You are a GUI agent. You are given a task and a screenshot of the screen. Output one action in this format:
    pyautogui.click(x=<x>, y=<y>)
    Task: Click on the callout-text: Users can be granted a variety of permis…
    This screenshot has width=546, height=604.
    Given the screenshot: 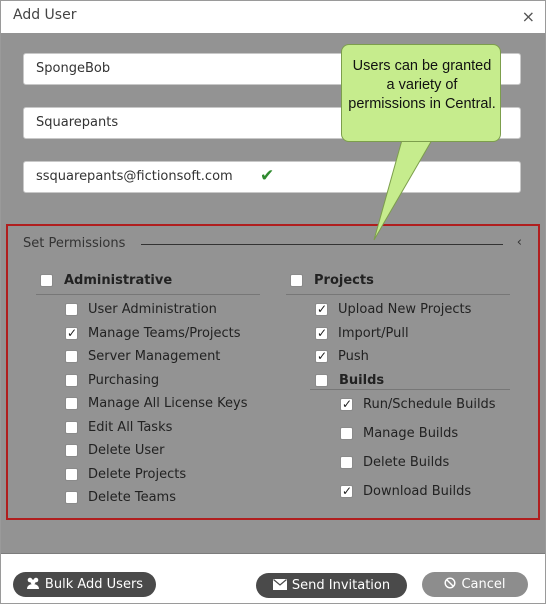 What is the action you would take?
    pyautogui.click(x=422, y=85)
    